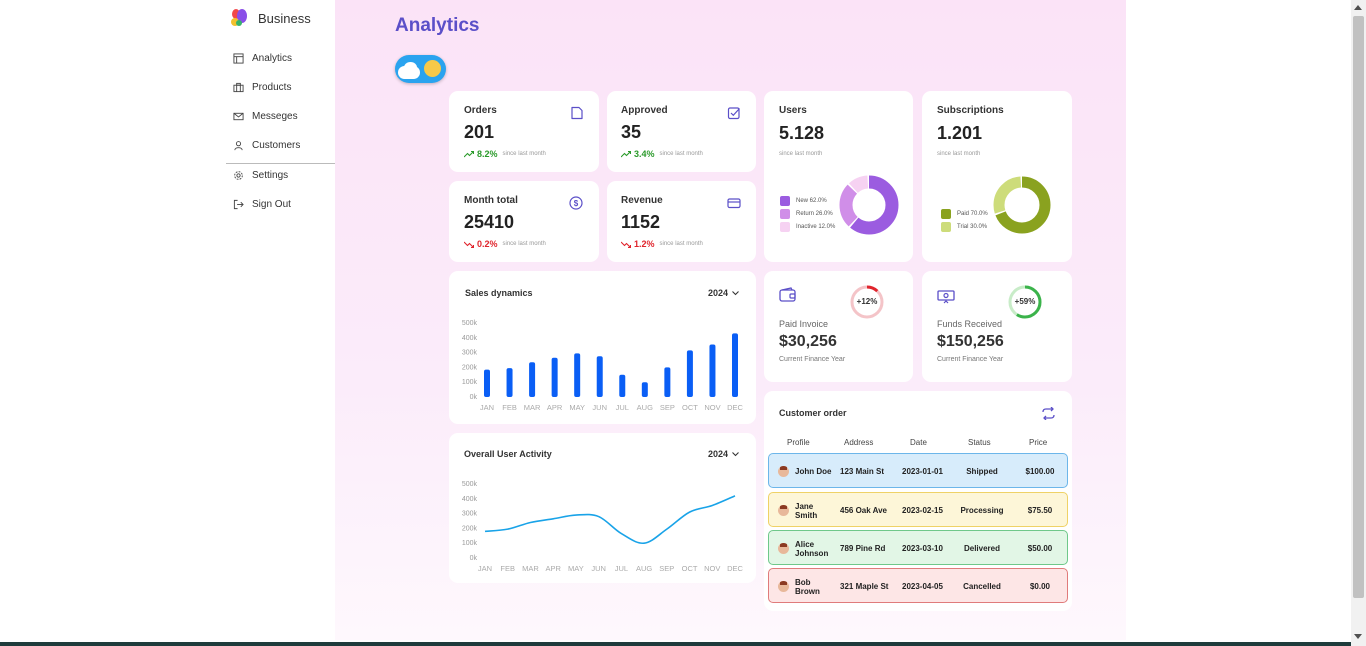  What do you see at coordinates (642, 200) in the screenshot?
I see `card-title: Revenue` at bounding box center [642, 200].